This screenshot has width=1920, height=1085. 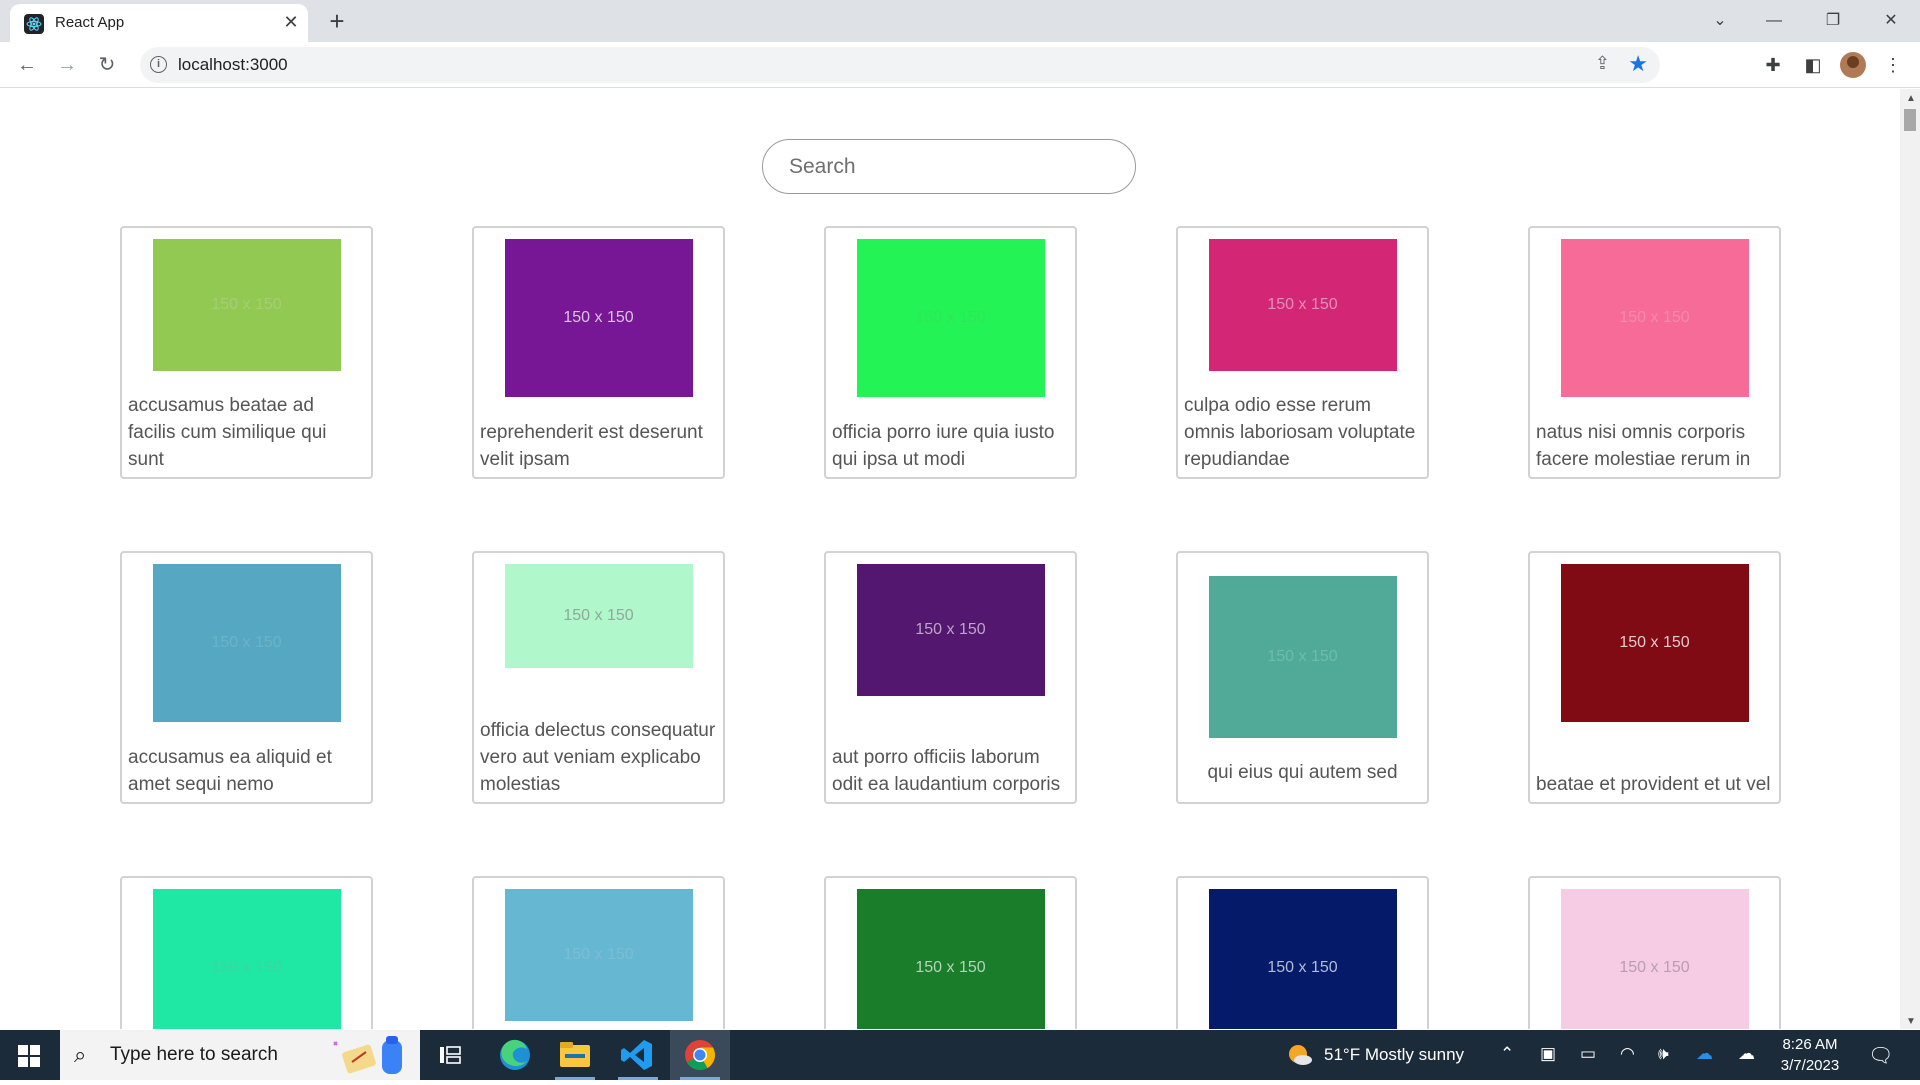 I want to click on battery-icon: ▭, so click(x=1588, y=1054).